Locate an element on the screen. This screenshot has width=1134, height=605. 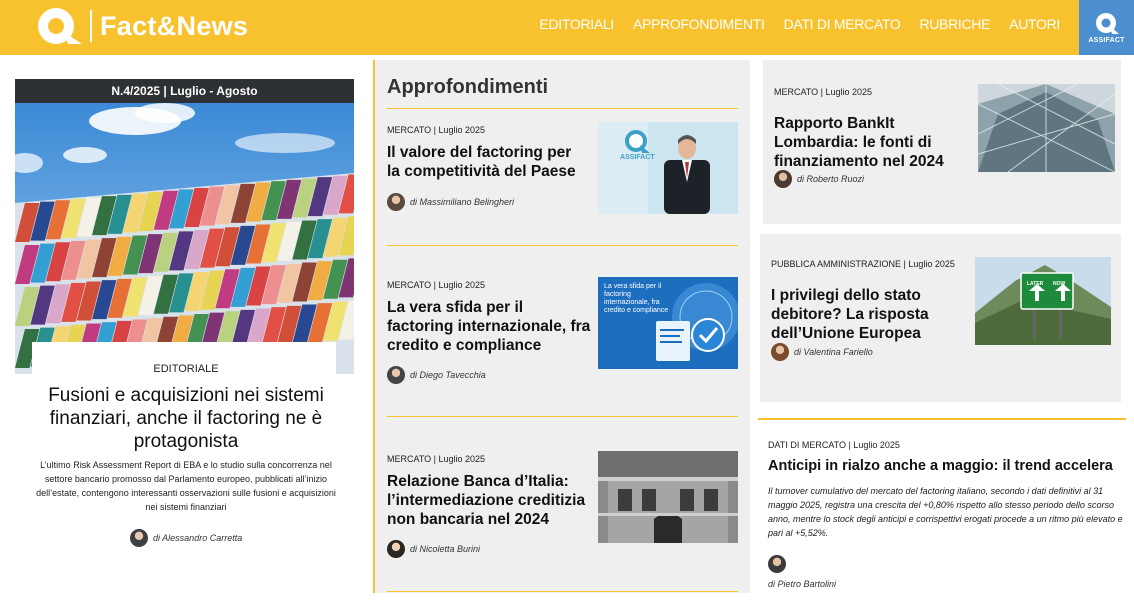
nav-approfondimenti: APPROFONDIMENTI is located at coordinates (699, 24).